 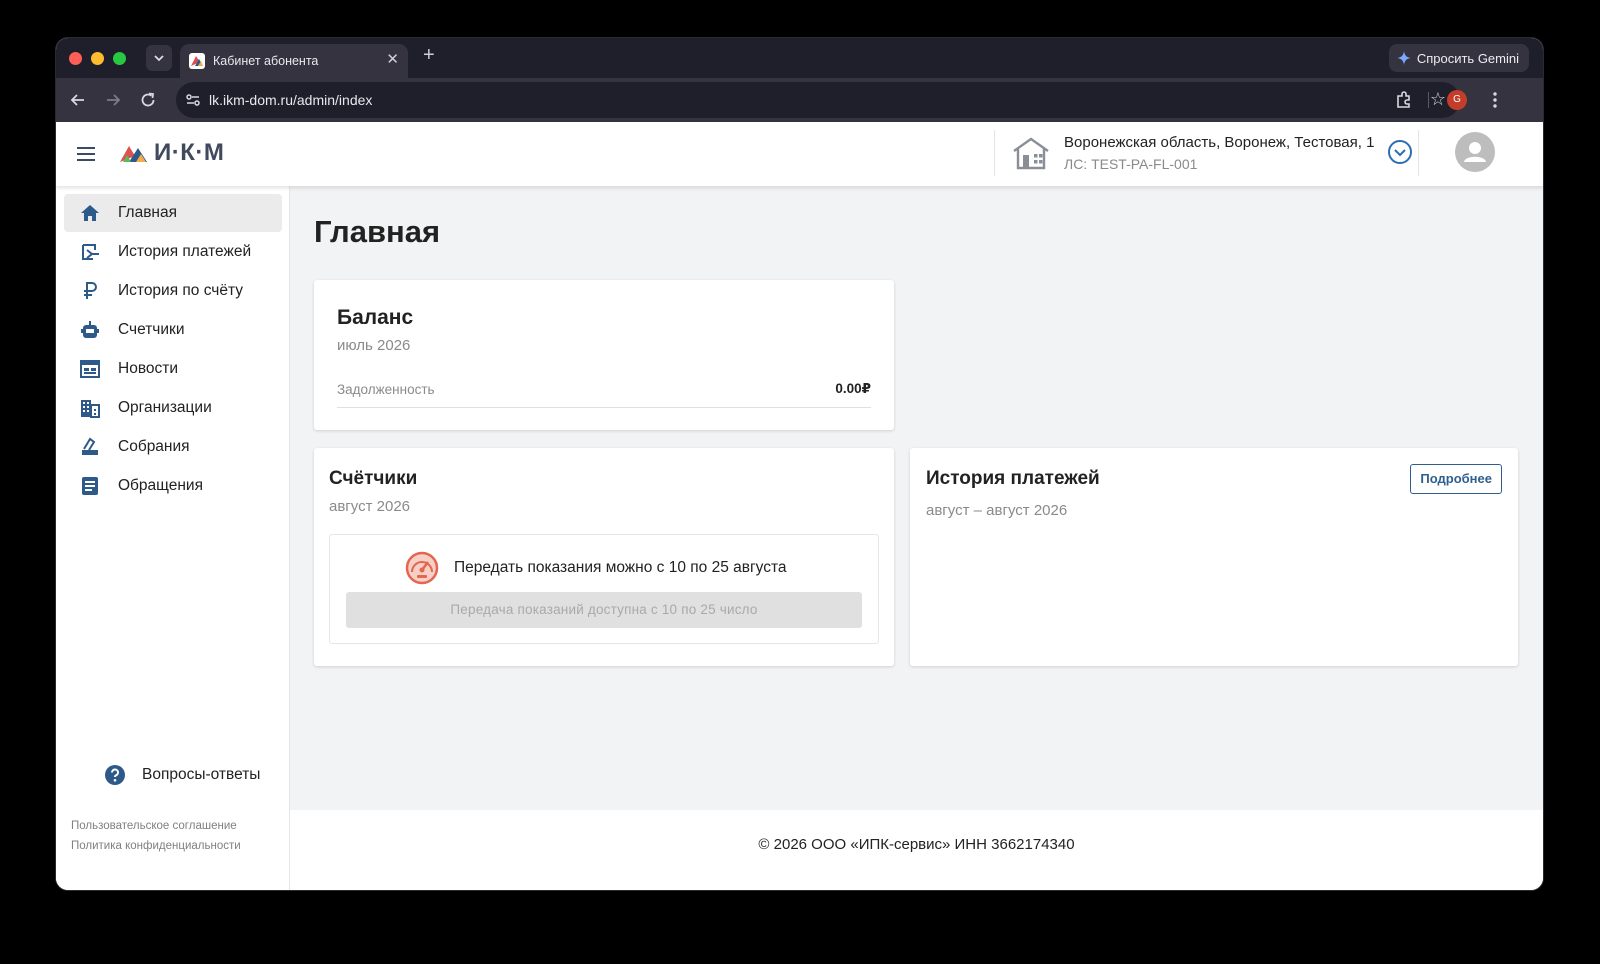 I want to click on faq-link: Вопросы-ответы, so click(x=182, y=775).